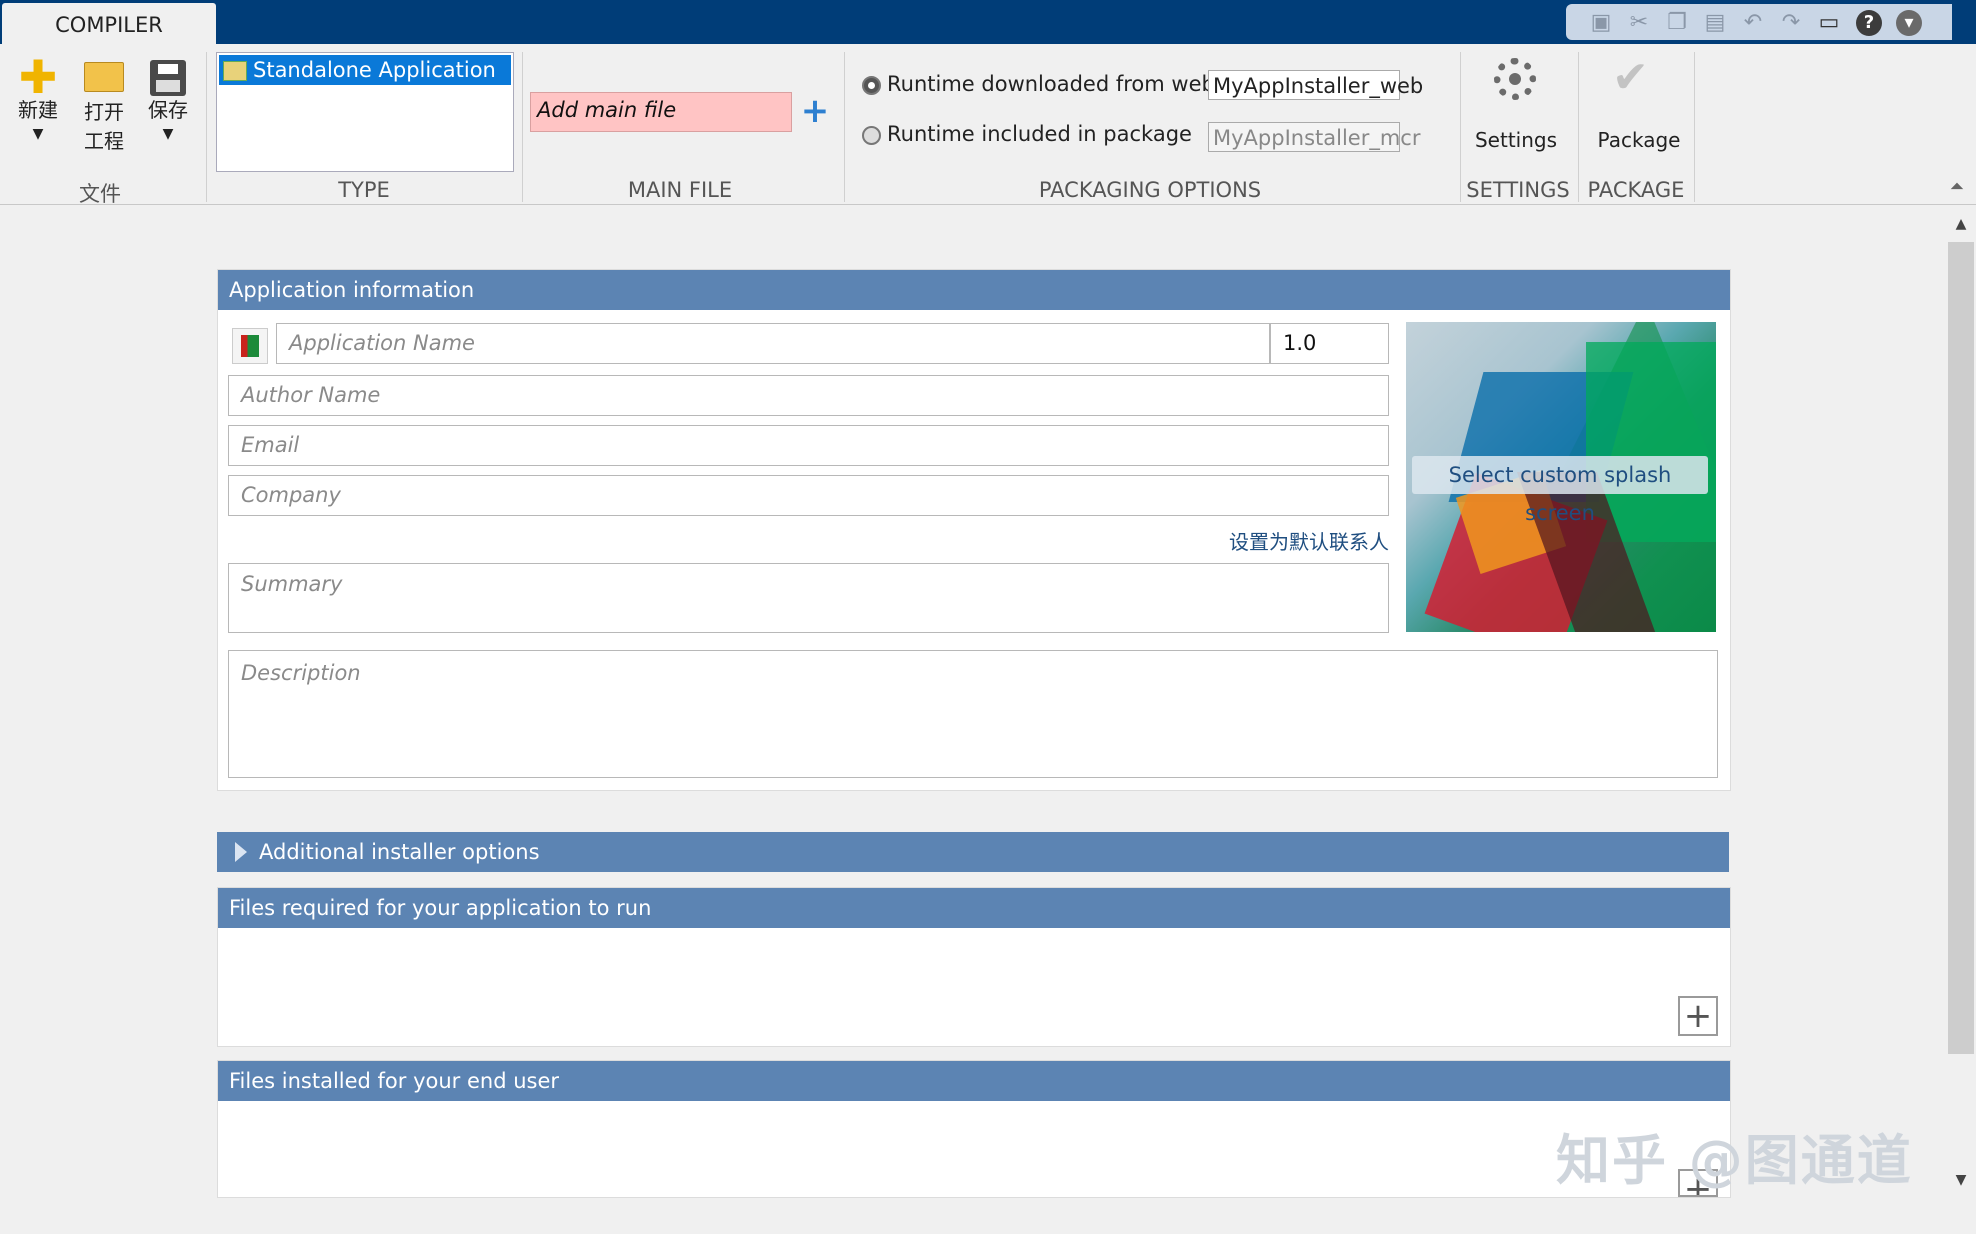 The image size is (1976, 1234). Describe the element at coordinates (1909, 23) in the screenshot. I see `dropdown-icon: ▾` at that location.